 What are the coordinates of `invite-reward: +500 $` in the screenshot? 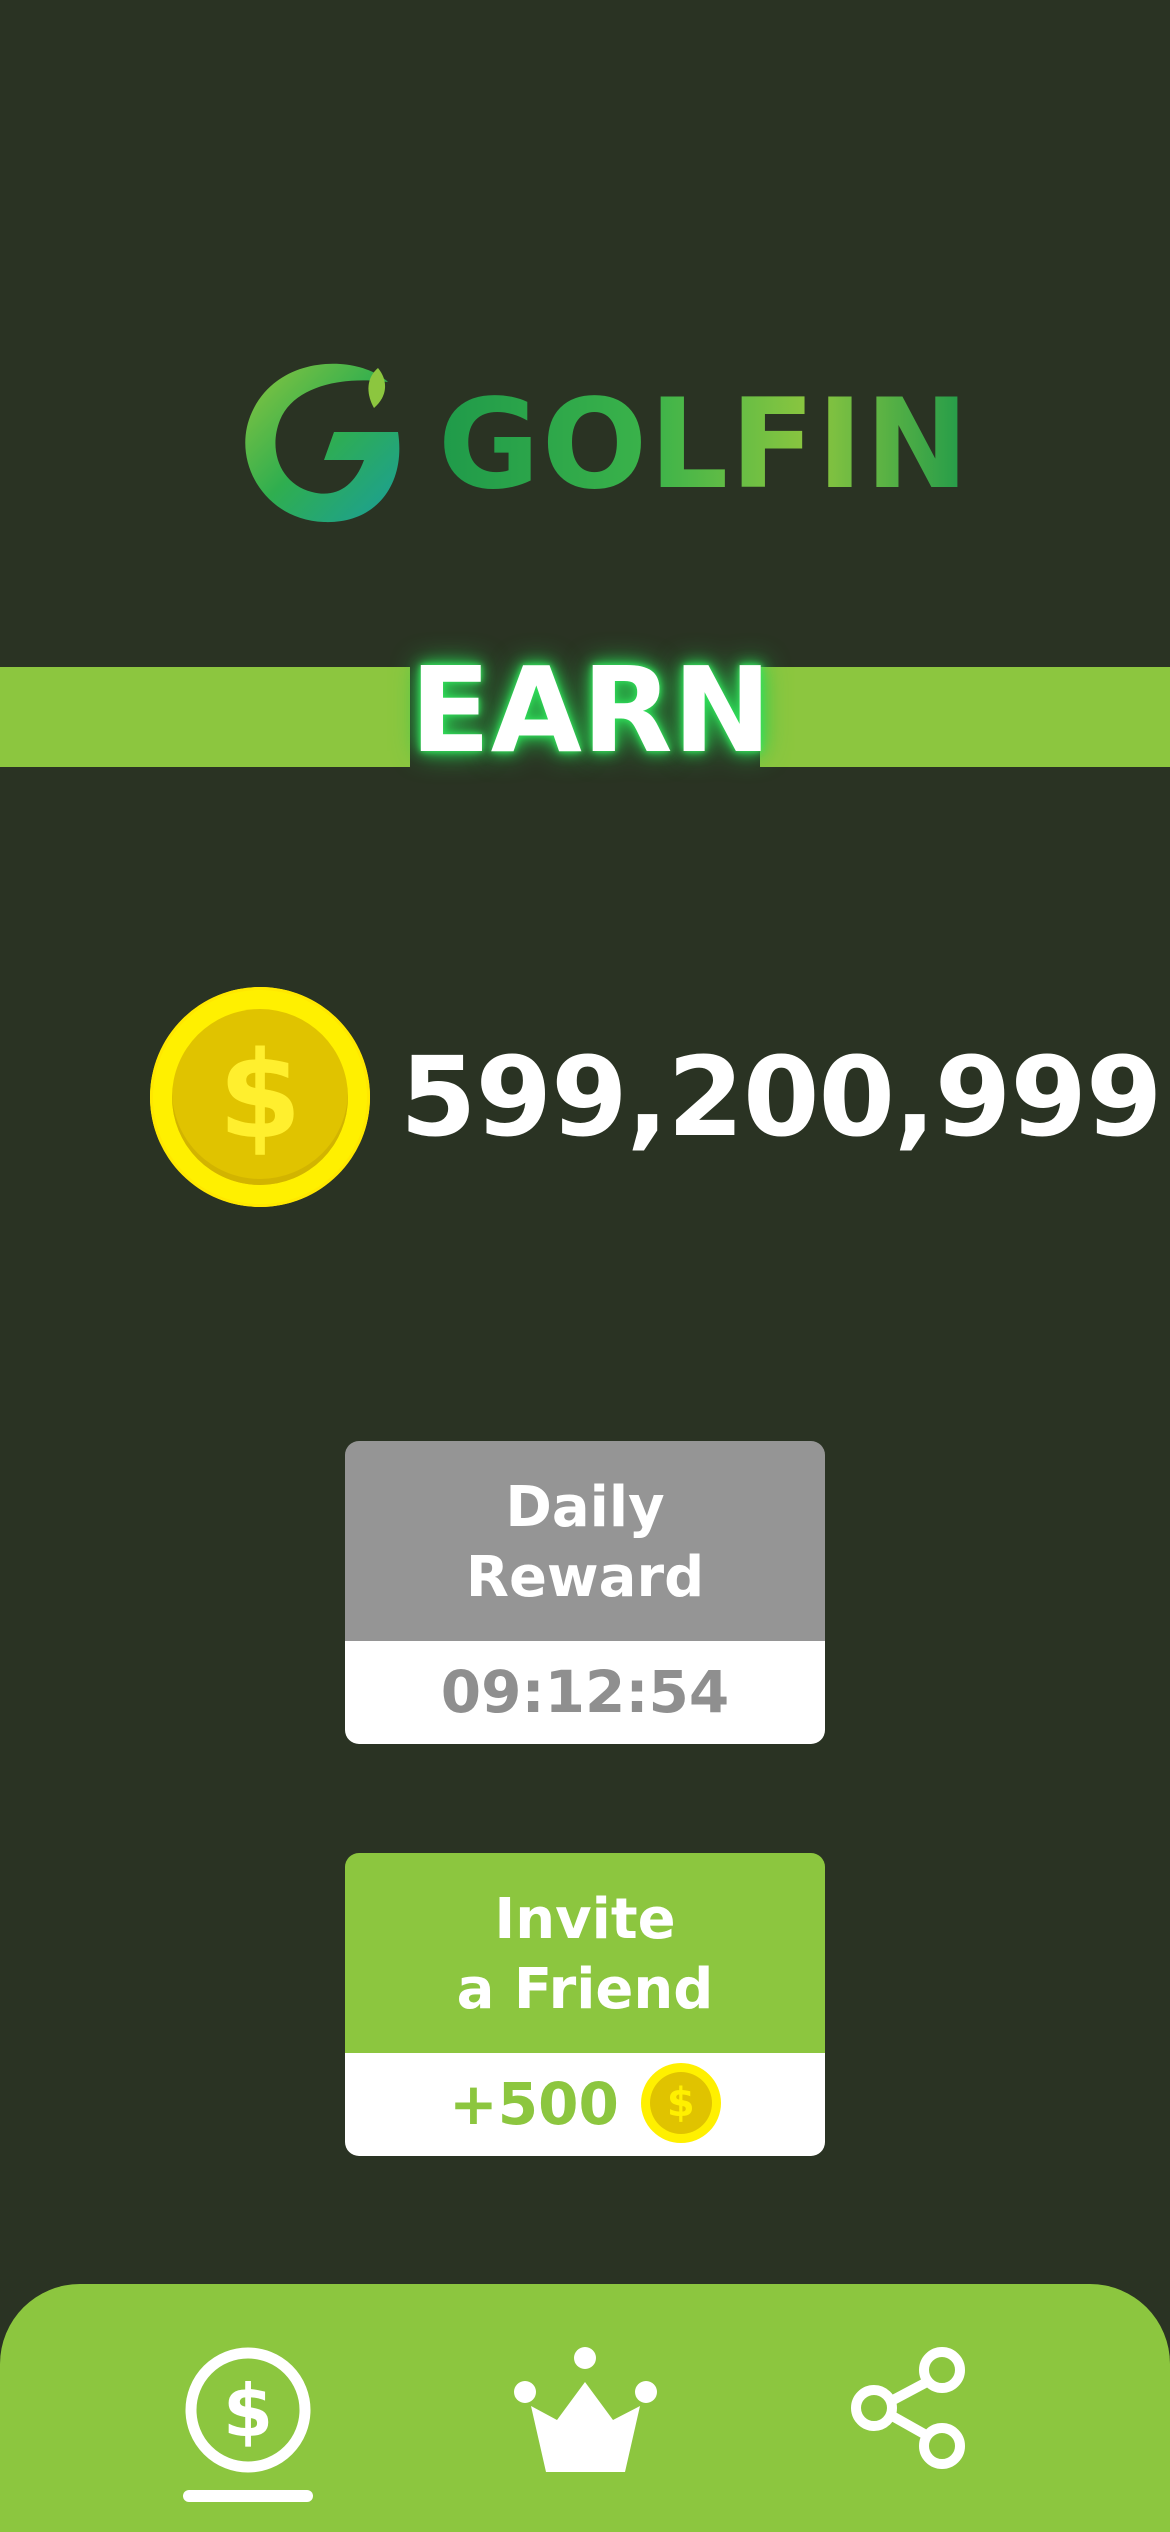 It's located at (585, 2104).